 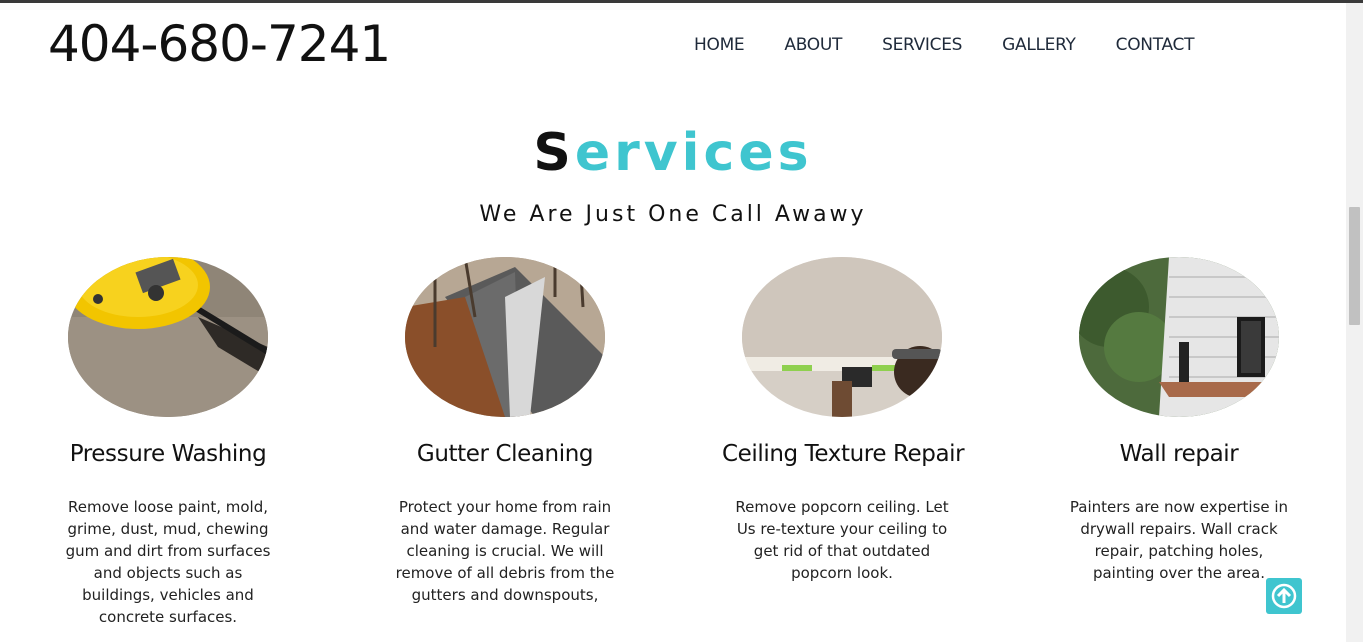 I want to click on section-title: Services, so click(x=673, y=153).